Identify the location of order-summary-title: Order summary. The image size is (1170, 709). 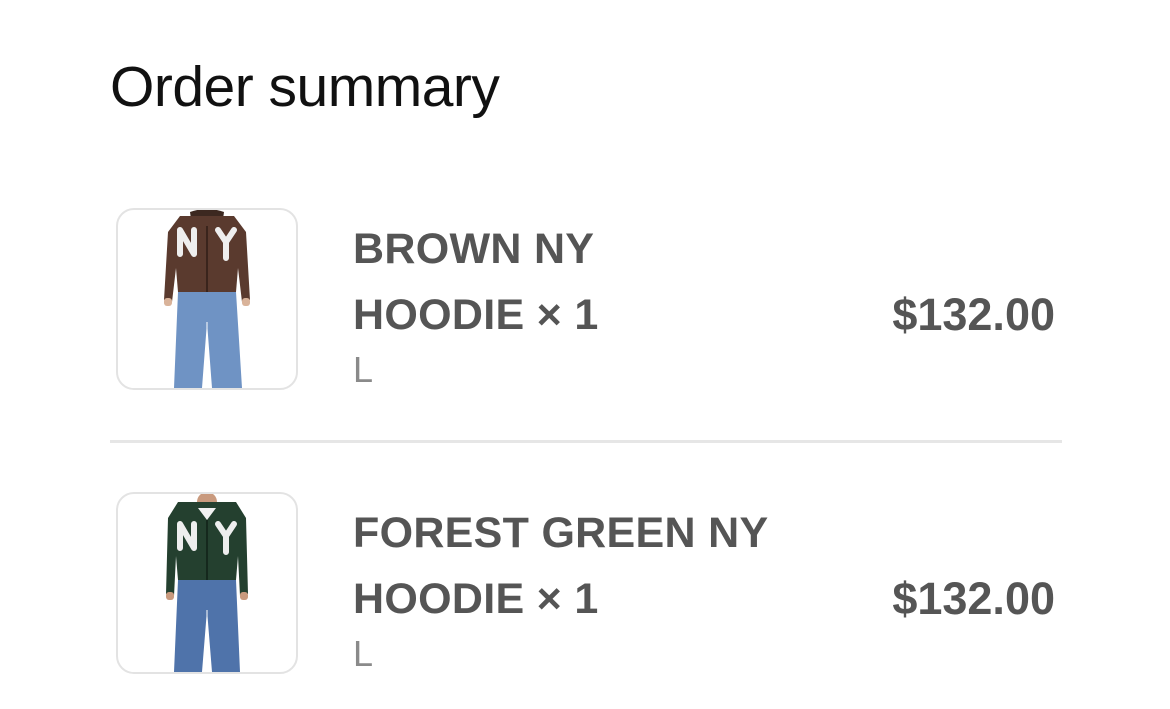
(305, 87).